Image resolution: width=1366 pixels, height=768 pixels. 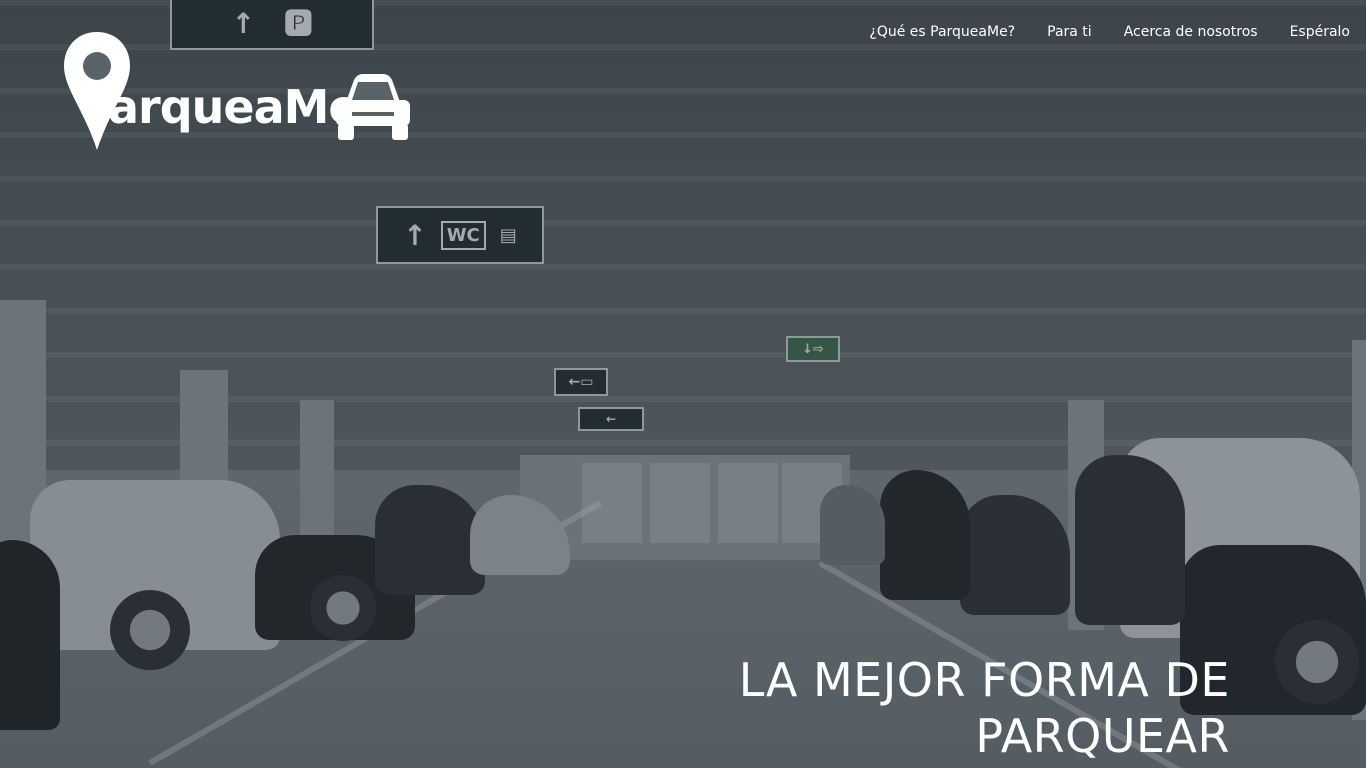 I want to click on car-icon, so click(x=373, y=107).